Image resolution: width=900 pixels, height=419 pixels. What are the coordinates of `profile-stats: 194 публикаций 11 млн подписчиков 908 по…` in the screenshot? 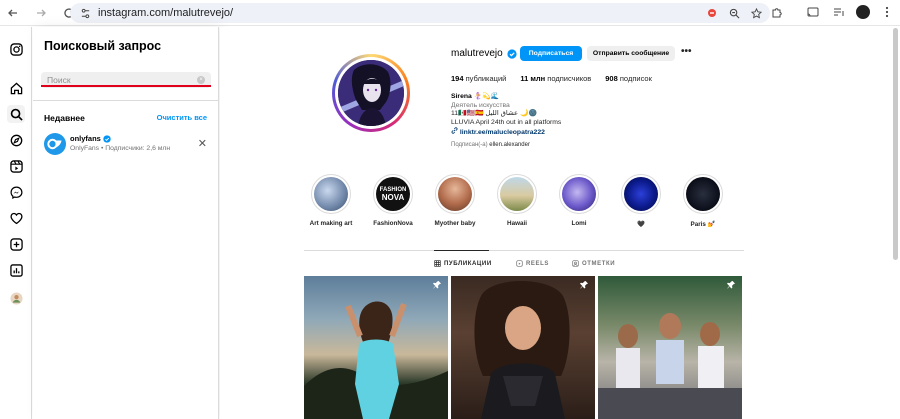 It's located at (551, 78).